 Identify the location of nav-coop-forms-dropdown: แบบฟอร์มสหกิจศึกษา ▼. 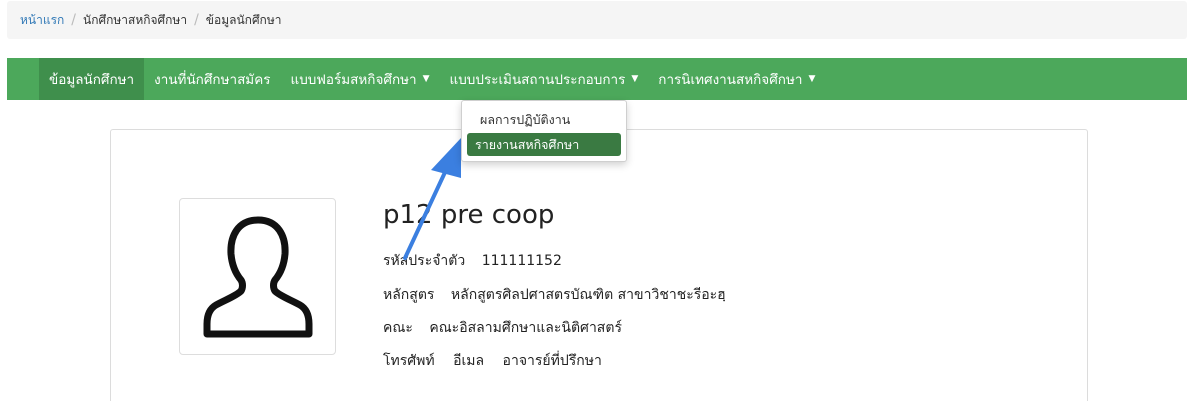
(360, 79).